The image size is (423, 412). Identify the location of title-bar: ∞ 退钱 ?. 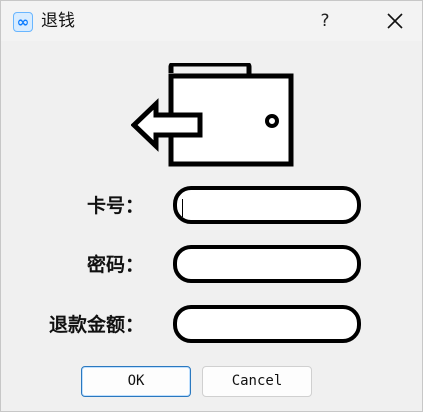
(211, 21).